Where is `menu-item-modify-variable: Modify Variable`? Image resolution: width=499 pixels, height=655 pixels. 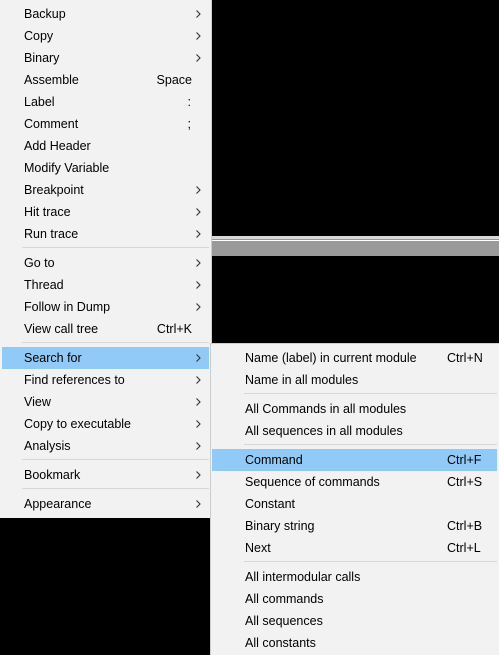 menu-item-modify-variable: Modify Variable is located at coordinates (105, 168).